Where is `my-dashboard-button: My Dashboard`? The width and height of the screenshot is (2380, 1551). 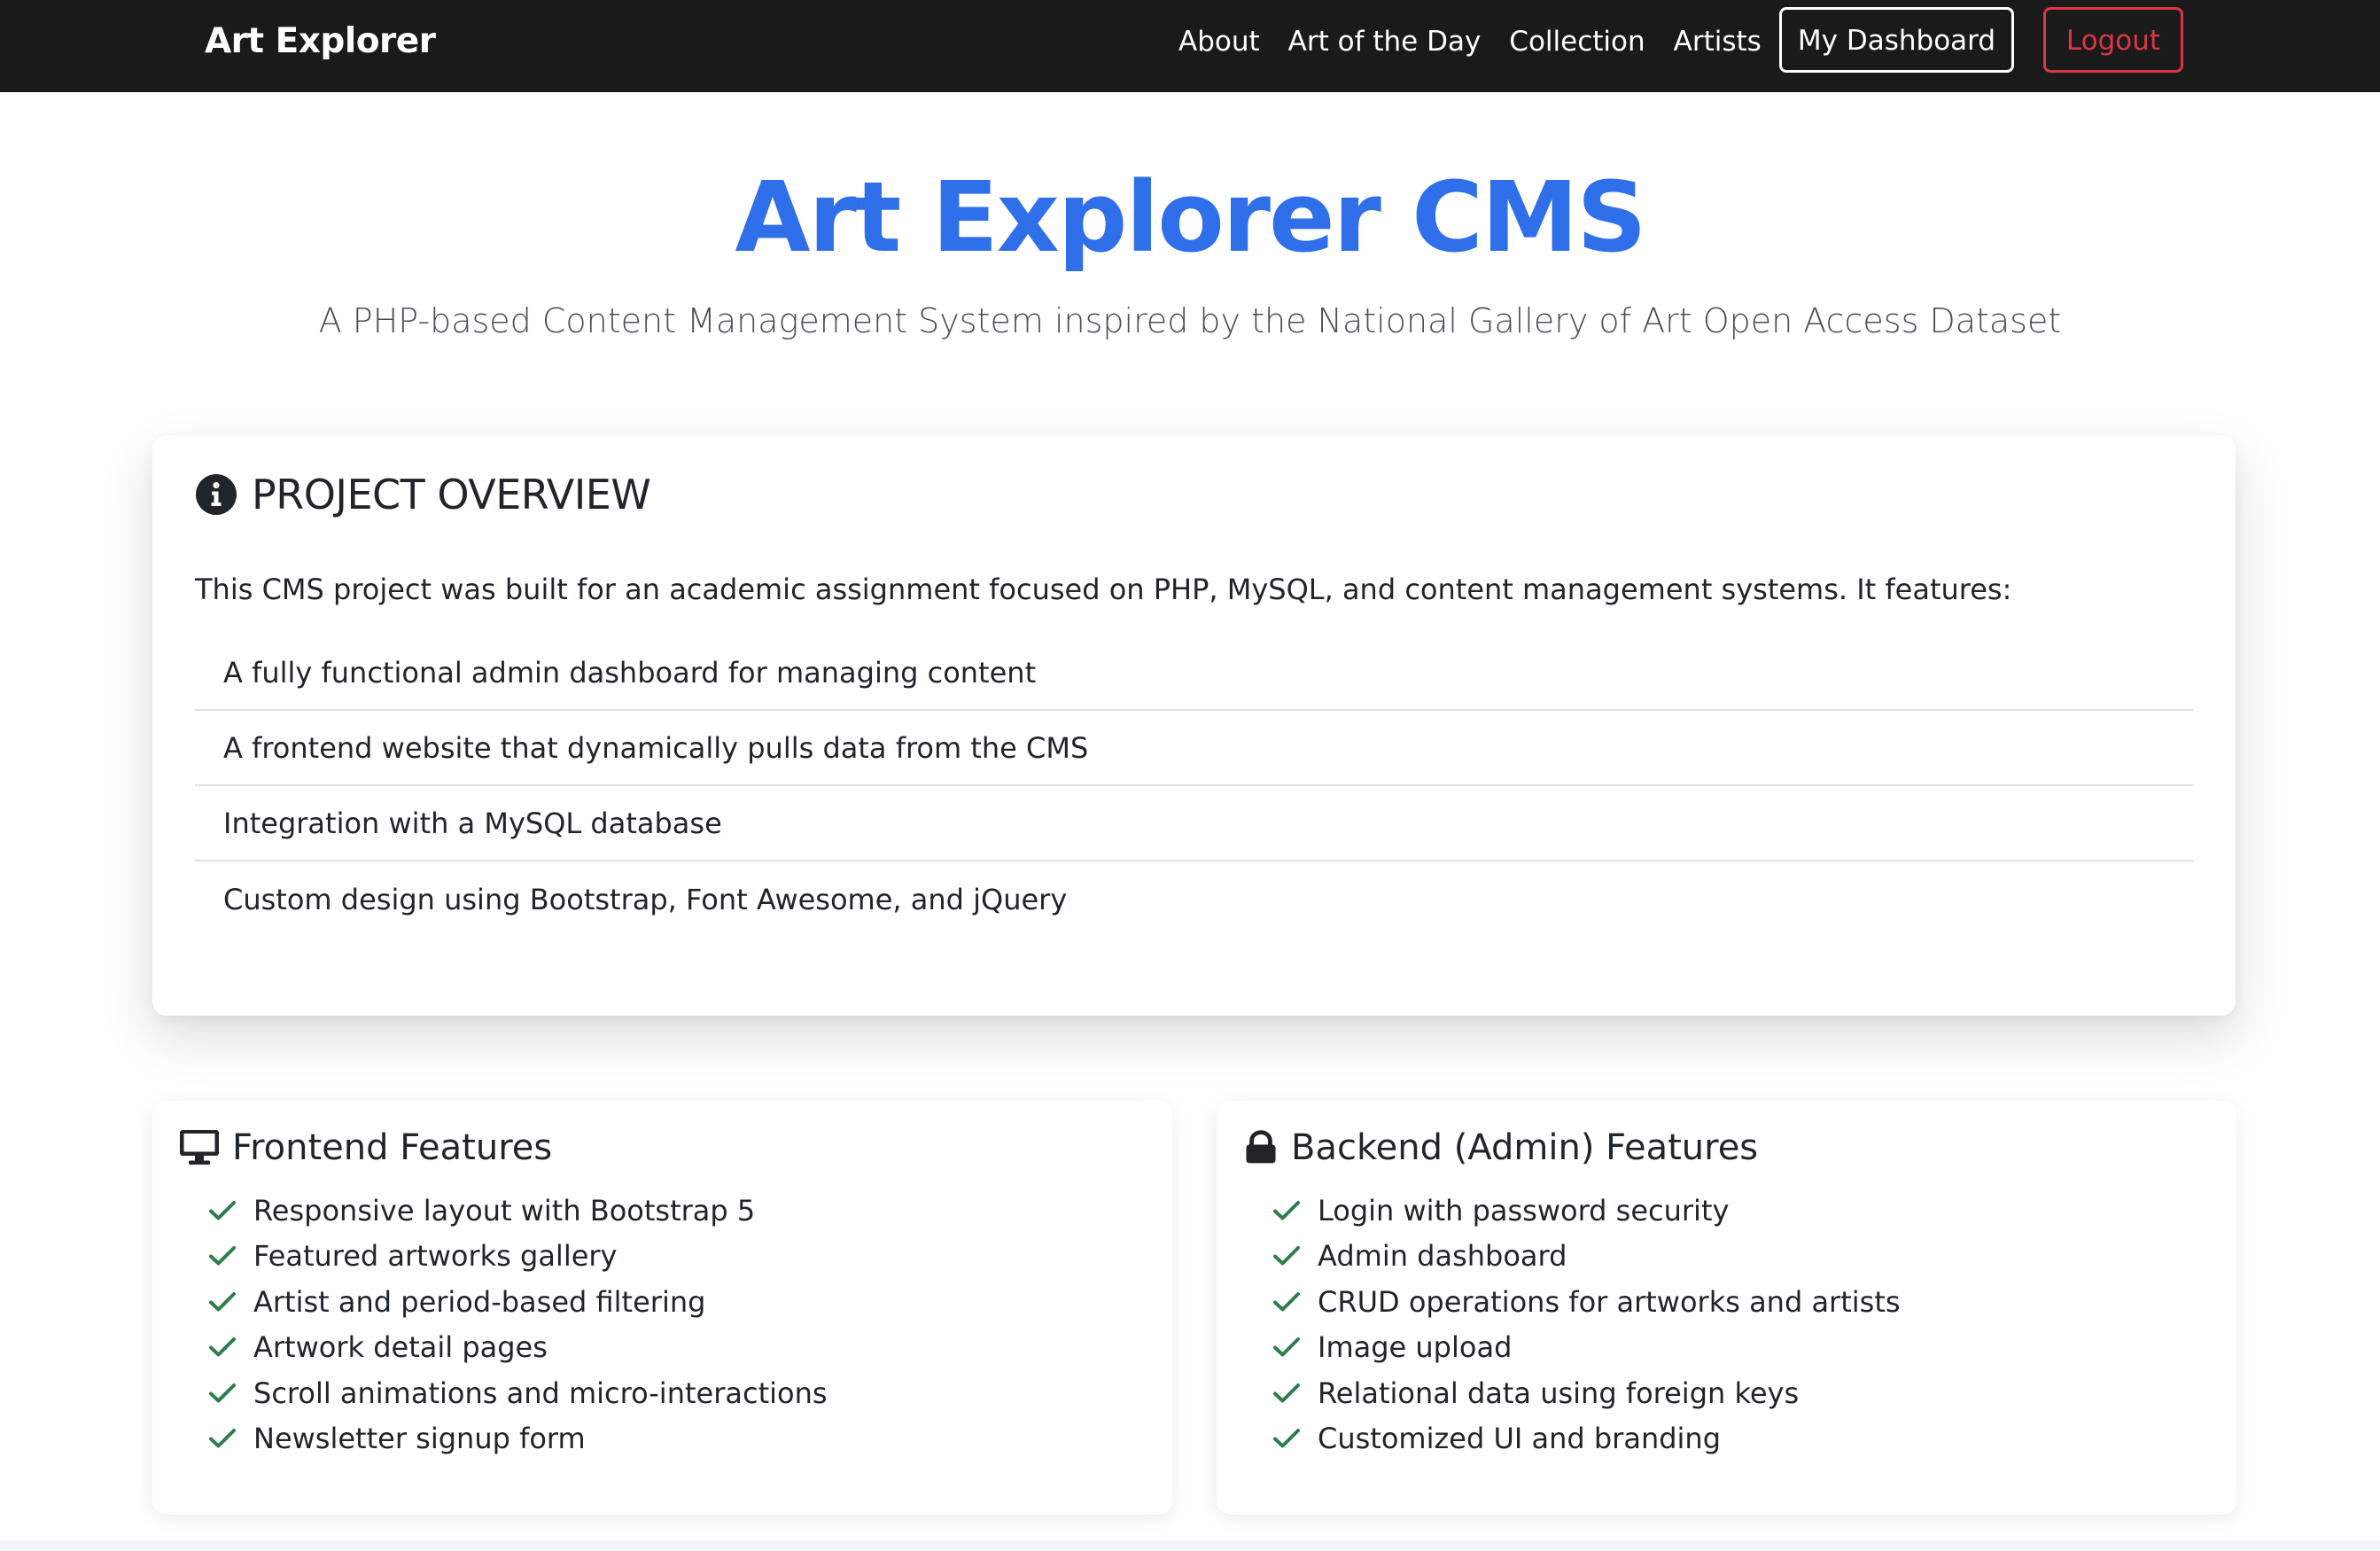 my-dashboard-button: My Dashboard is located at coordinates (1896, 40).